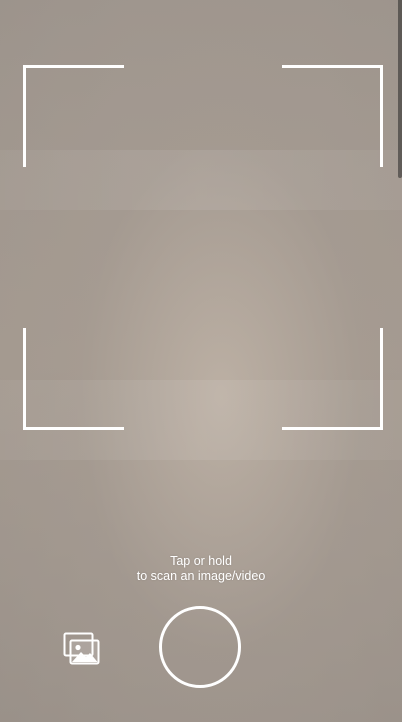 The height and width of the screenshot is (722, 402). Describe the element at coordinates (73, 116) in the screenshot. I see `scan-frame-corner-top-left` at that location.